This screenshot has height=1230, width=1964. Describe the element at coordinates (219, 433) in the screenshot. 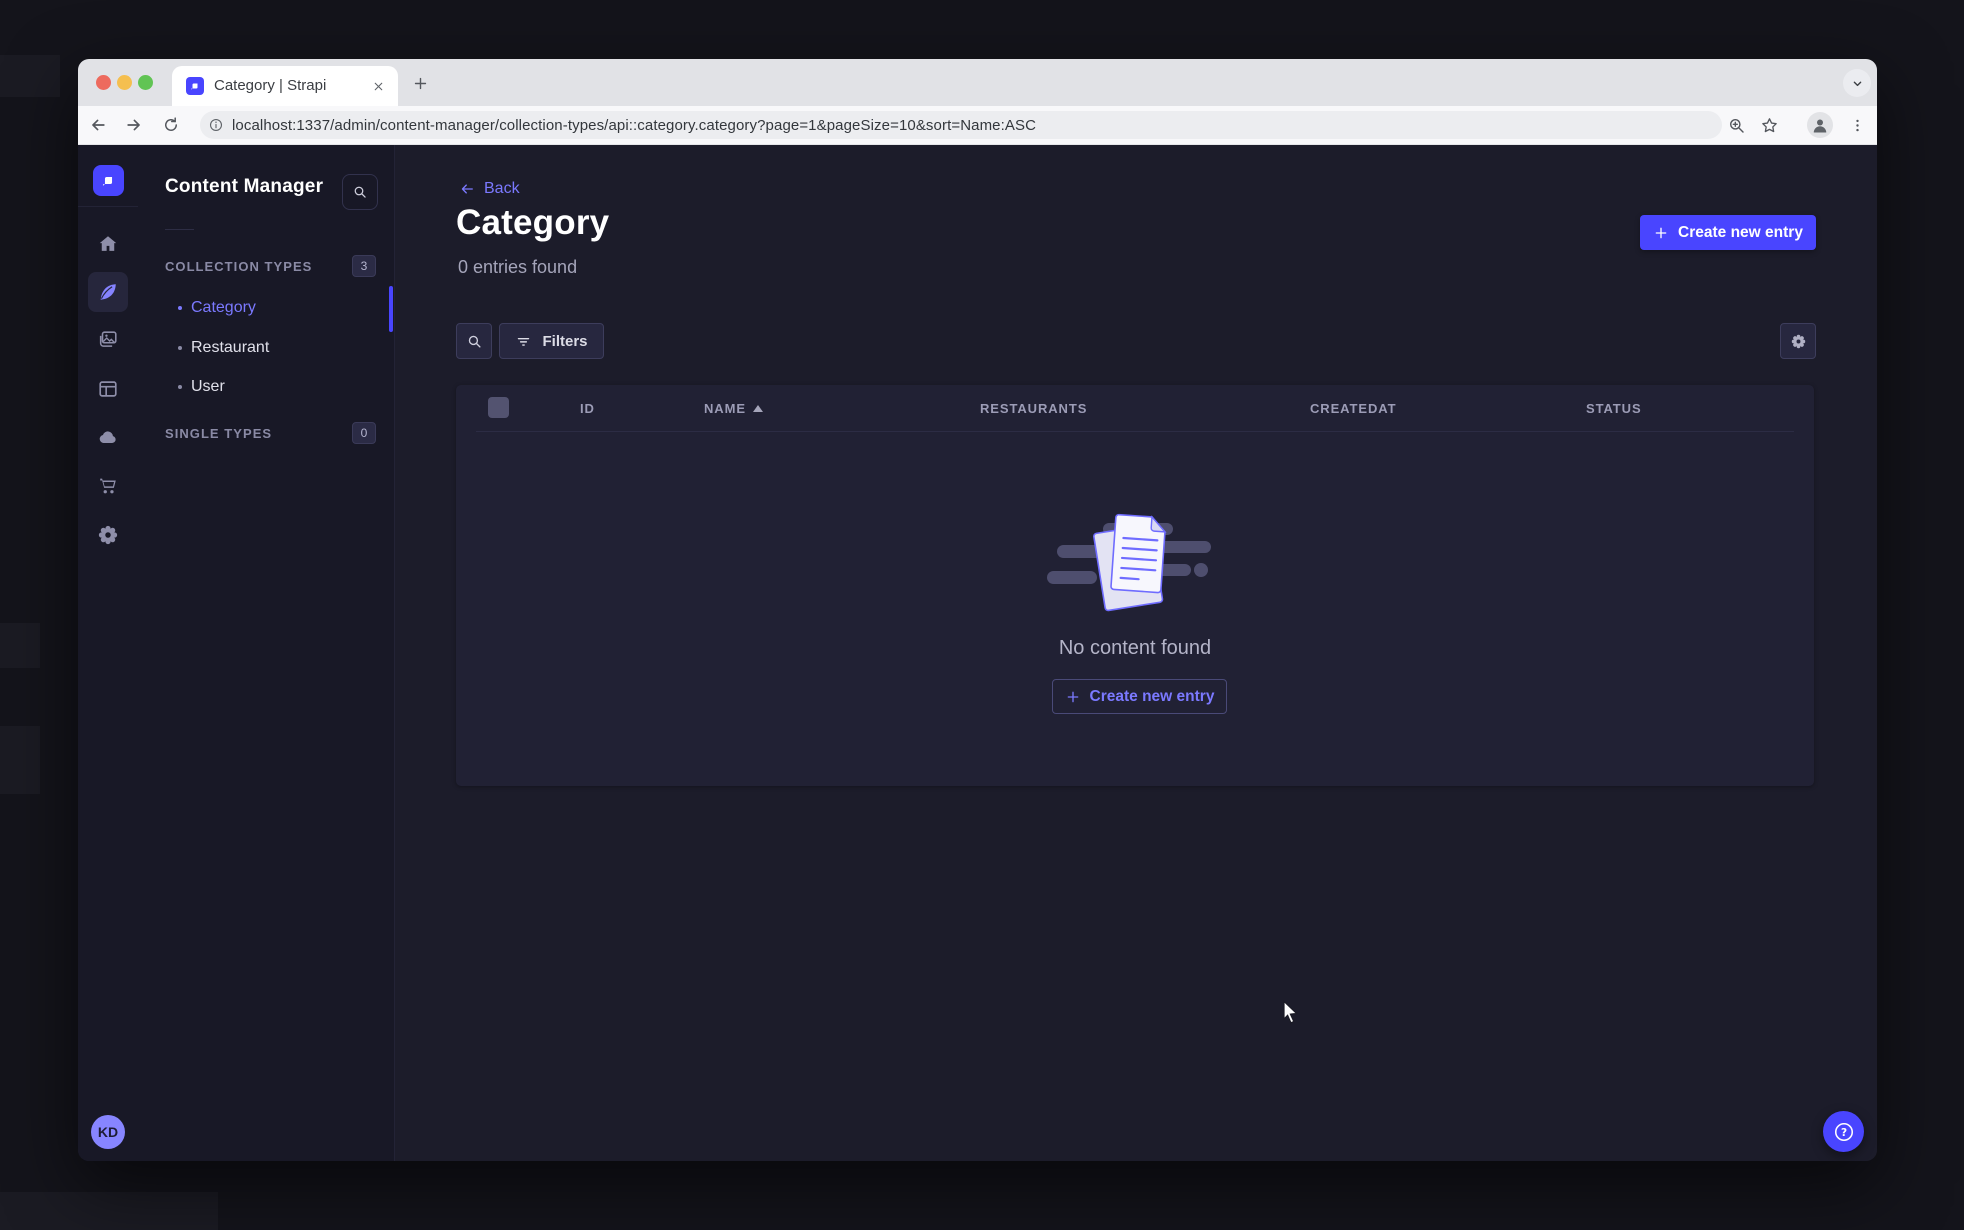

I see `single-types-label: SINGLE TYPES` at that location.